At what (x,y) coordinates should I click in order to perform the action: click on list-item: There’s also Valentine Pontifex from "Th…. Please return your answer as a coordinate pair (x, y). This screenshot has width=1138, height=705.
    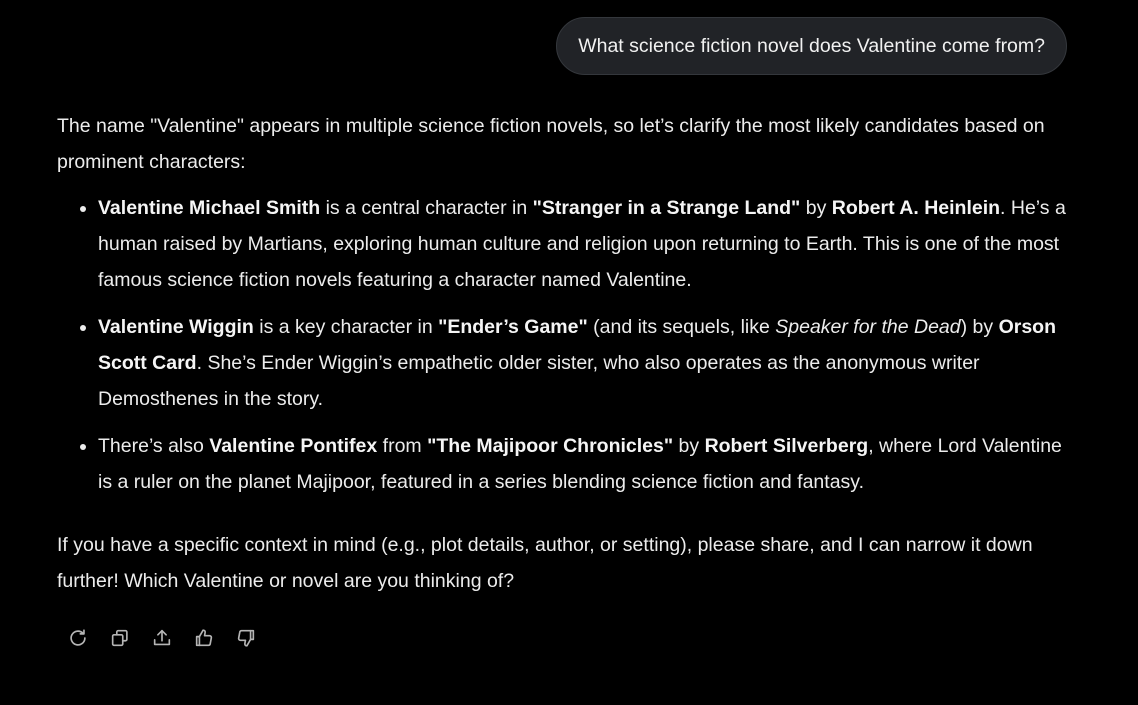
    Looking at the image, I should click on (583, 464).